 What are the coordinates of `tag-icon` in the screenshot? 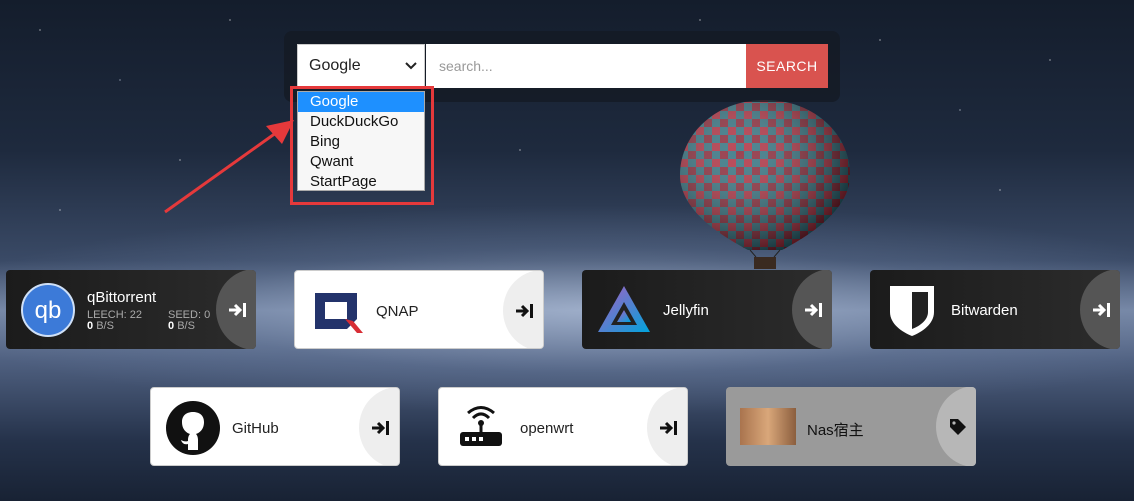 It's located at (958, 427).